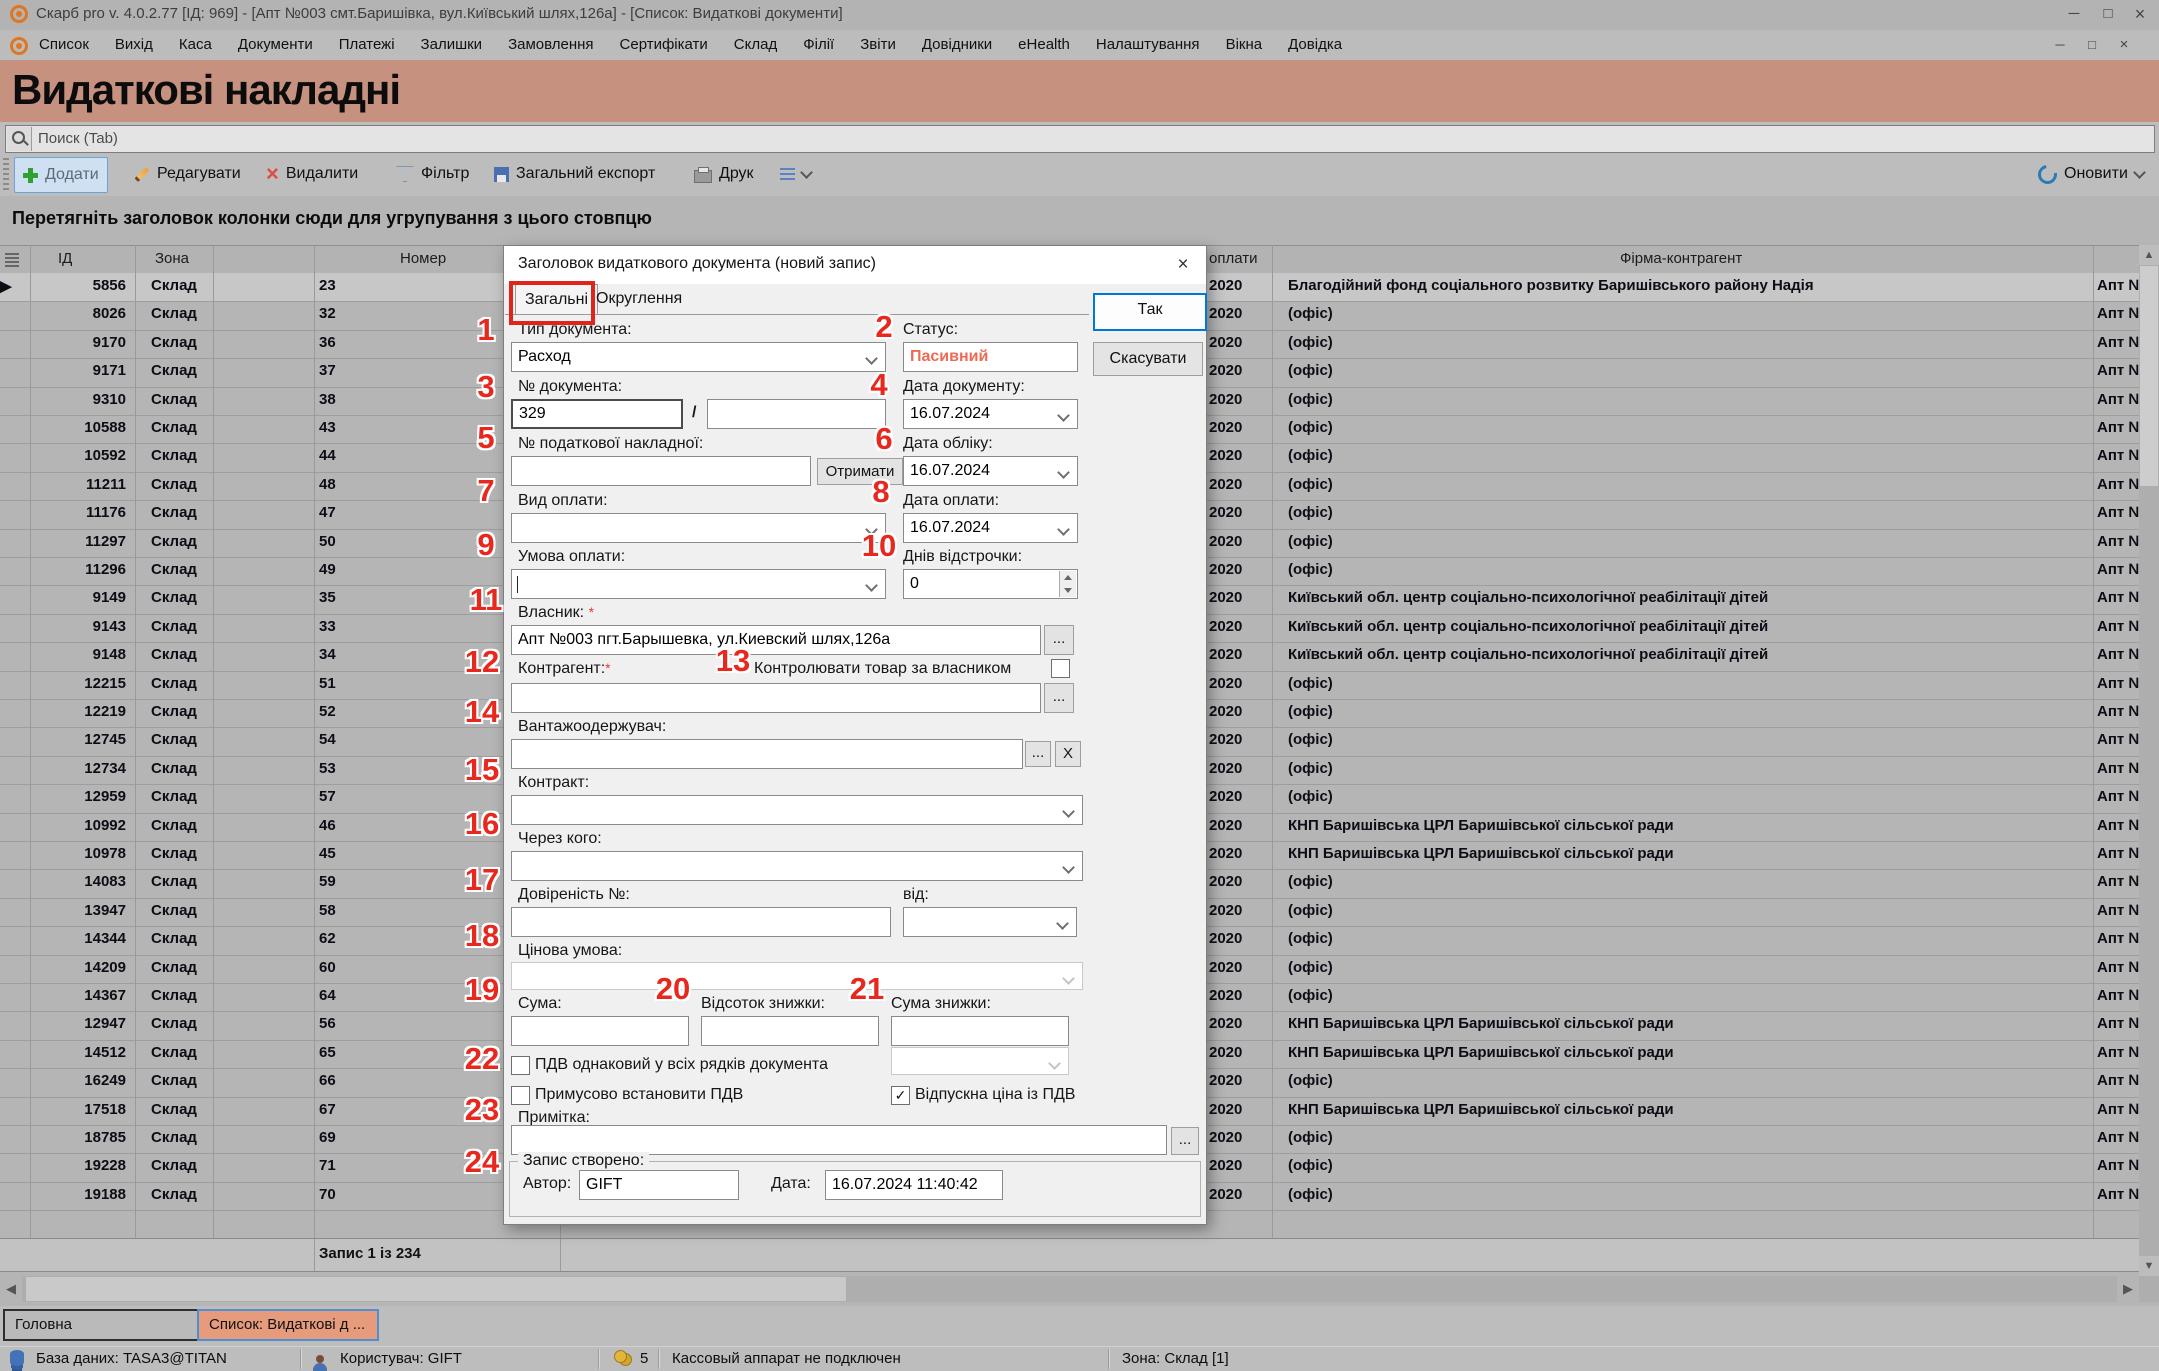 This screenshot has height=1371, width=2159. I want to click on menu-item-5: Залишки, so click(452, 45).